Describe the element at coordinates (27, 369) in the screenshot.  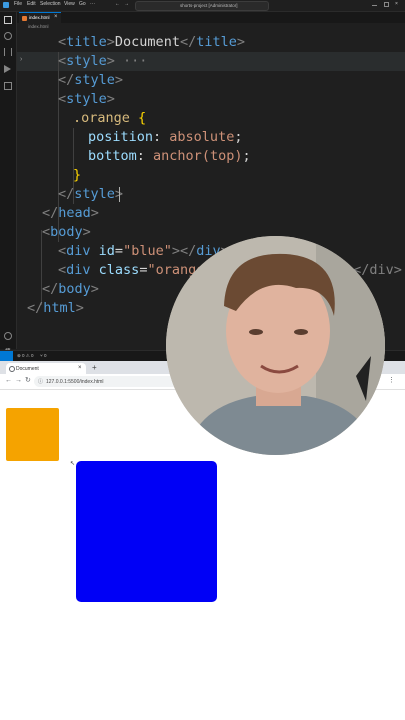
I see `browser-tab-title: Document` at that location.